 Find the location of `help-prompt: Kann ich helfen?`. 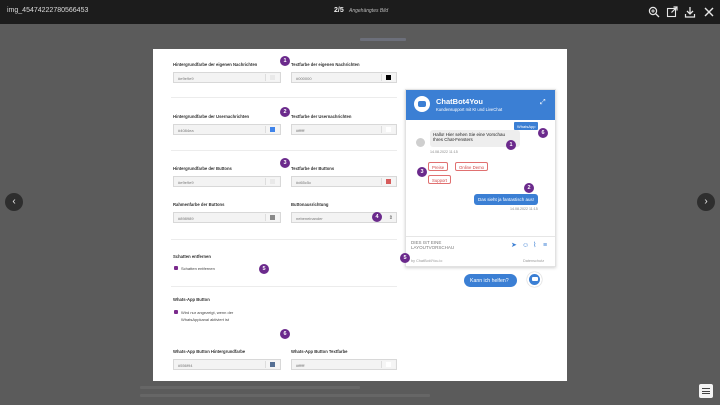

help-prompt: Kann ich helfen? is located at coordinates (490, 280).